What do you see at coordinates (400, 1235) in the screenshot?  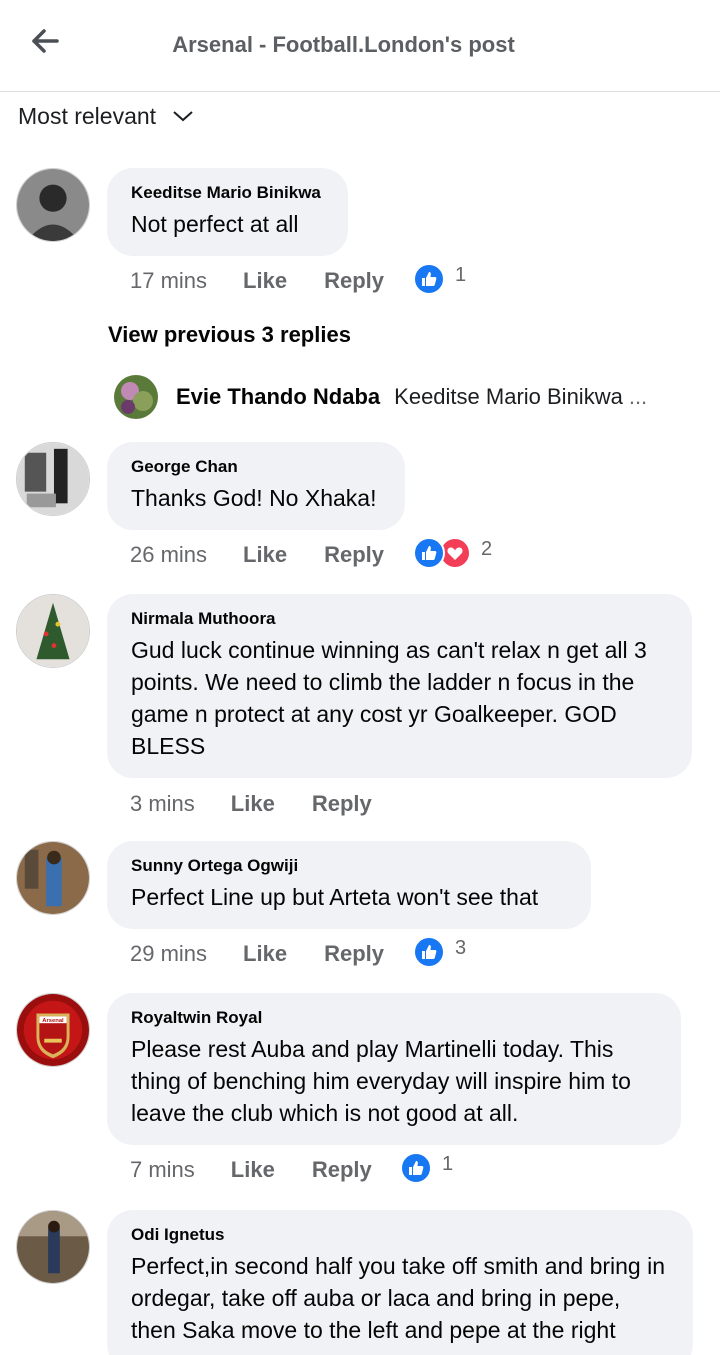 I see `comment-author: Odi Ignetus` at bounding box center [400, 1235].